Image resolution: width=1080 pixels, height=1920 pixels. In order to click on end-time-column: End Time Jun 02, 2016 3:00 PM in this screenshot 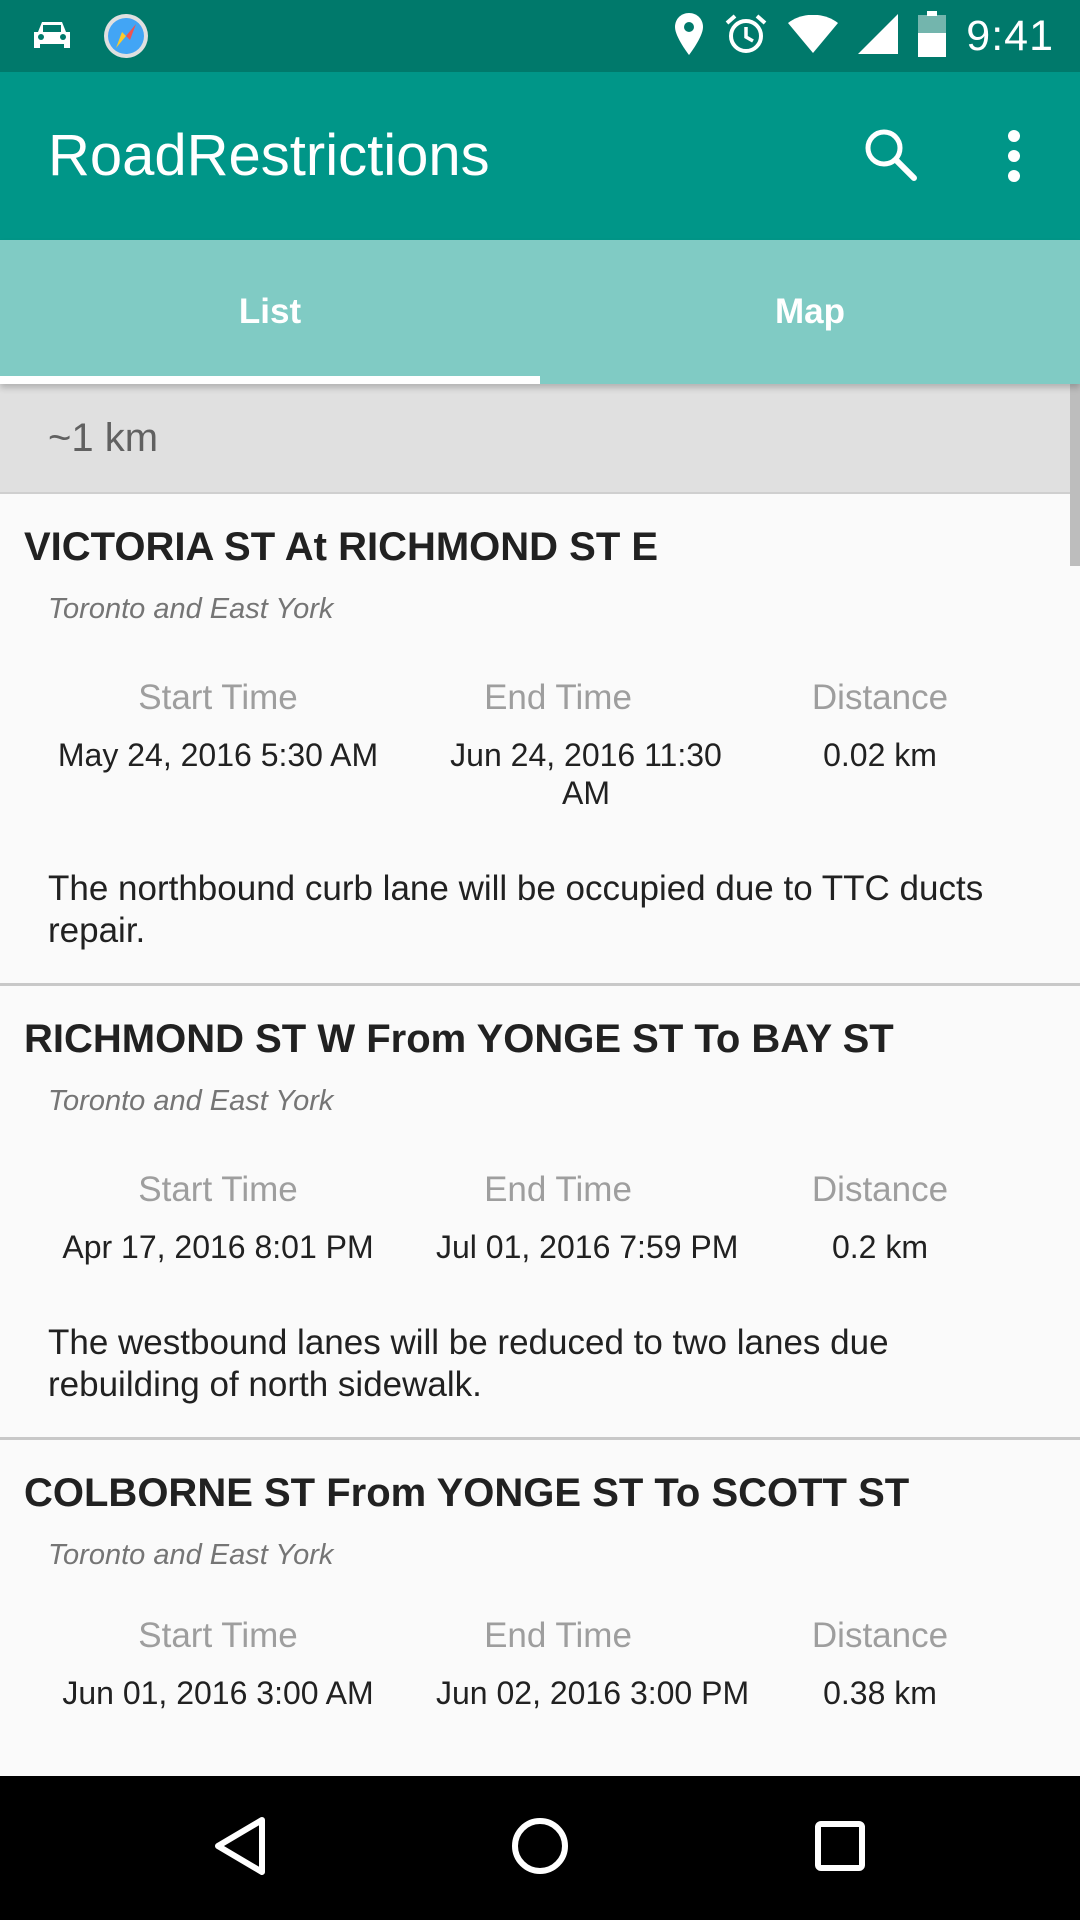, I will do `click(593, 1664)`.